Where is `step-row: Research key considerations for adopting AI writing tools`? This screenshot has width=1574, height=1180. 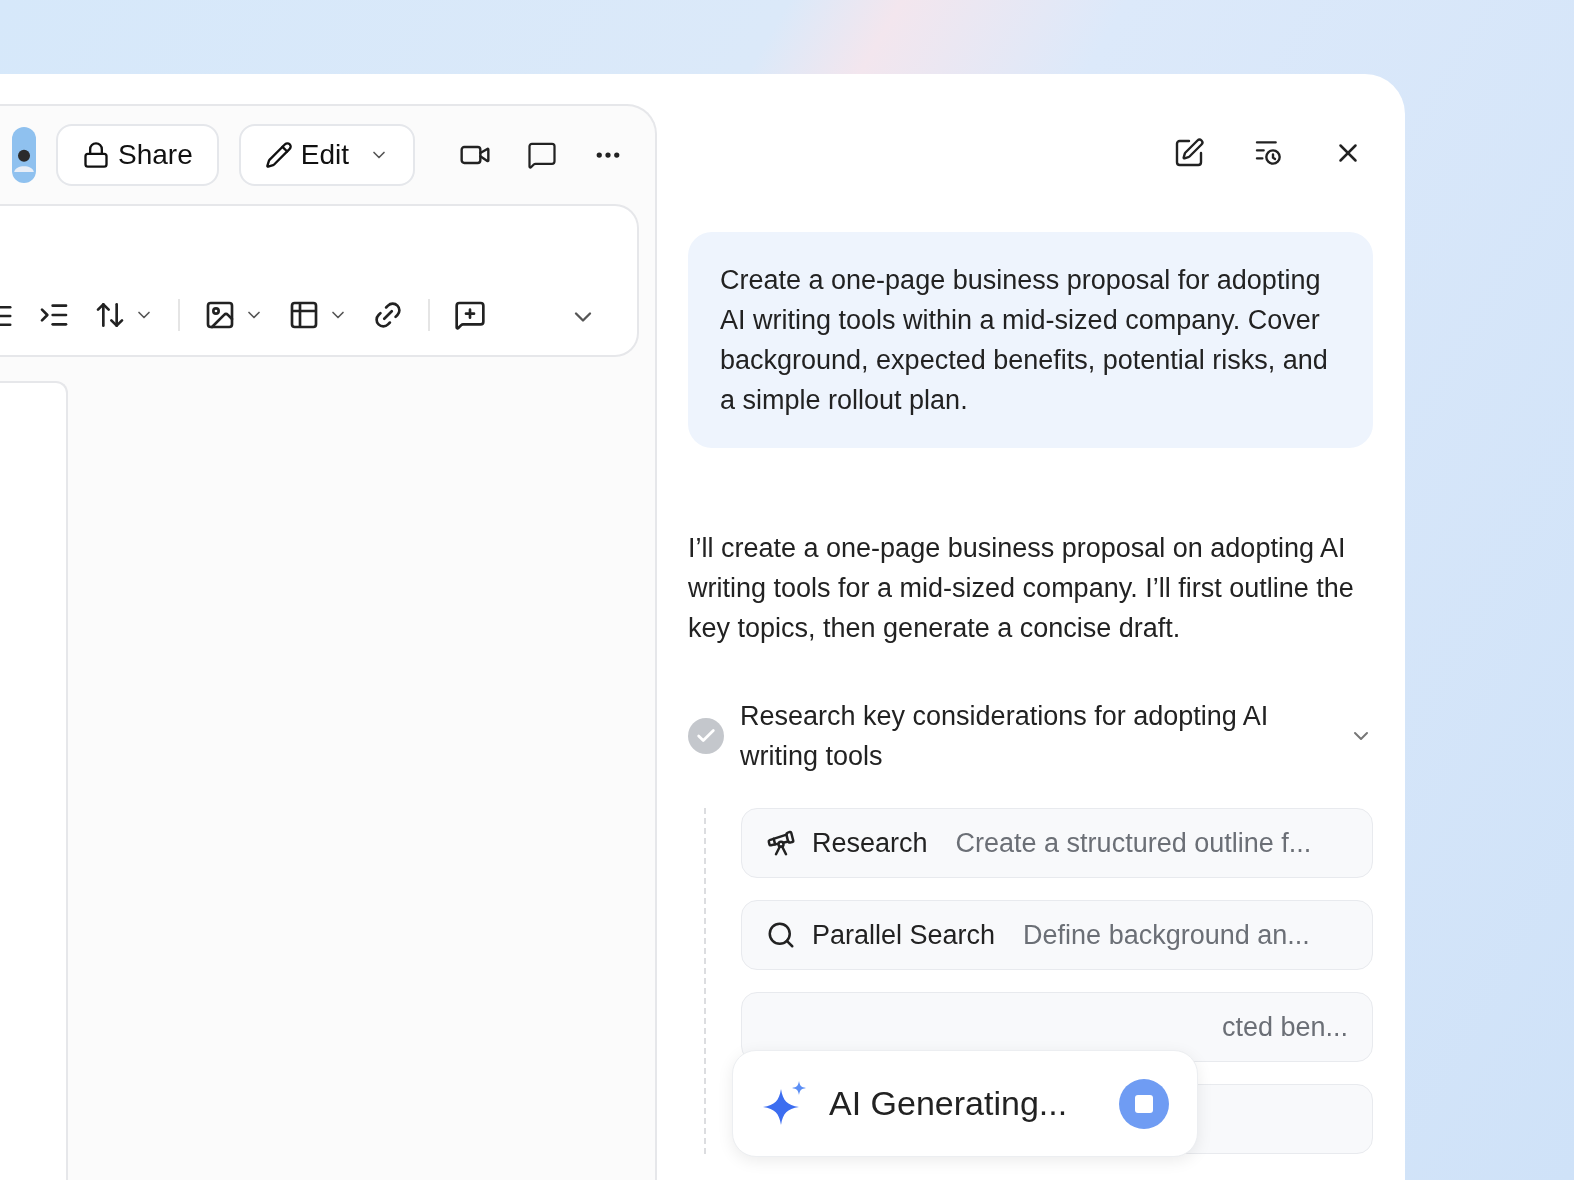 step-row: Research key considerations for adopting AI writing tools is located at coordinates (1030, 736).